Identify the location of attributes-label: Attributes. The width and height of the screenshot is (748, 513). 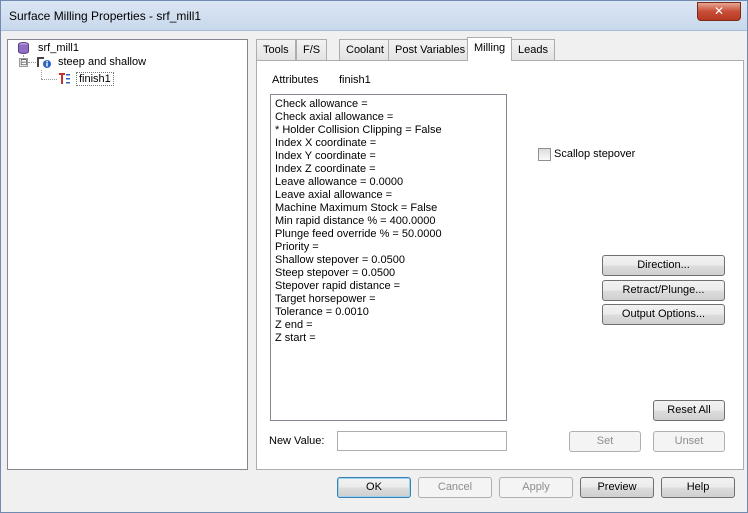
(295, 80).